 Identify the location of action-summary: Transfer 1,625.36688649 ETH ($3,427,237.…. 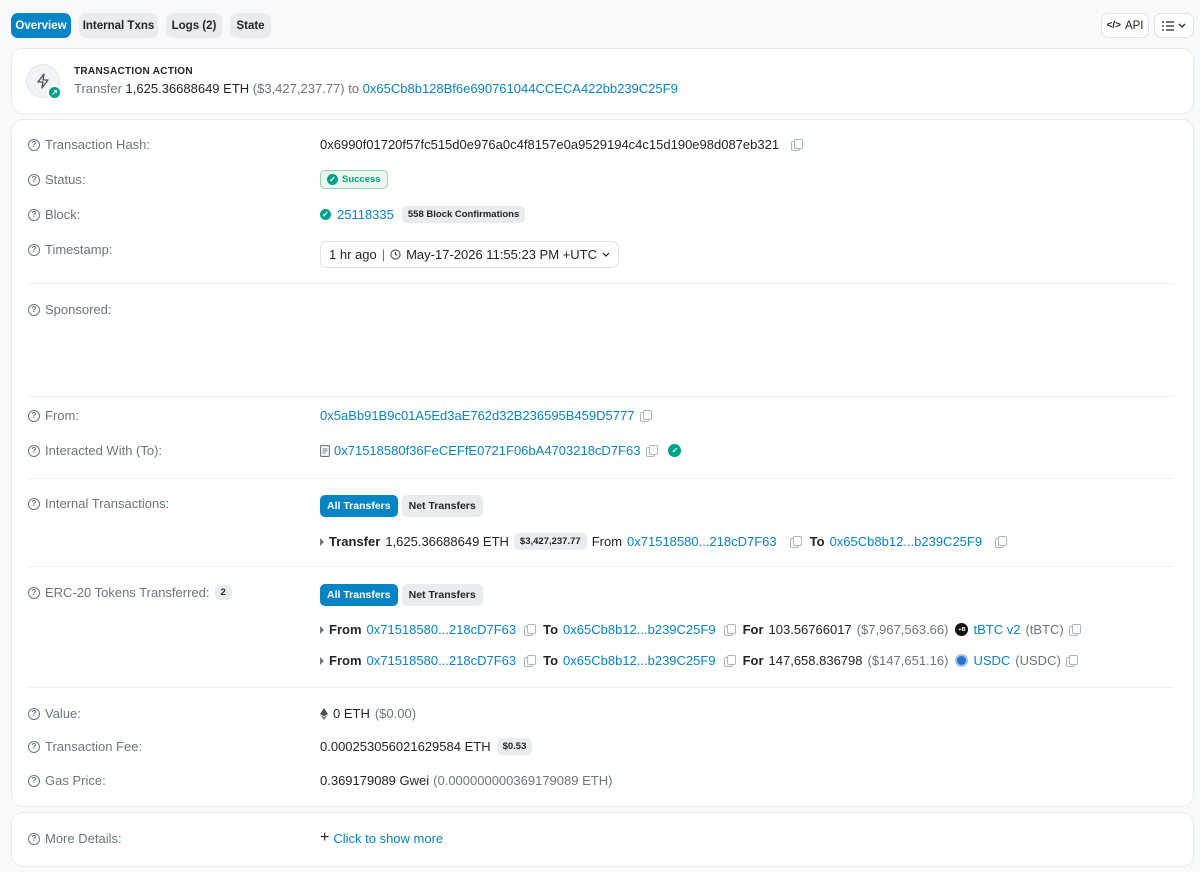
(376, 88).